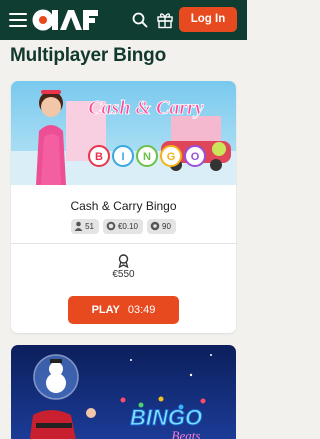  Describe the element at coordinates (171, 157) in the screenshot. I see `svg-text: G` at that location.